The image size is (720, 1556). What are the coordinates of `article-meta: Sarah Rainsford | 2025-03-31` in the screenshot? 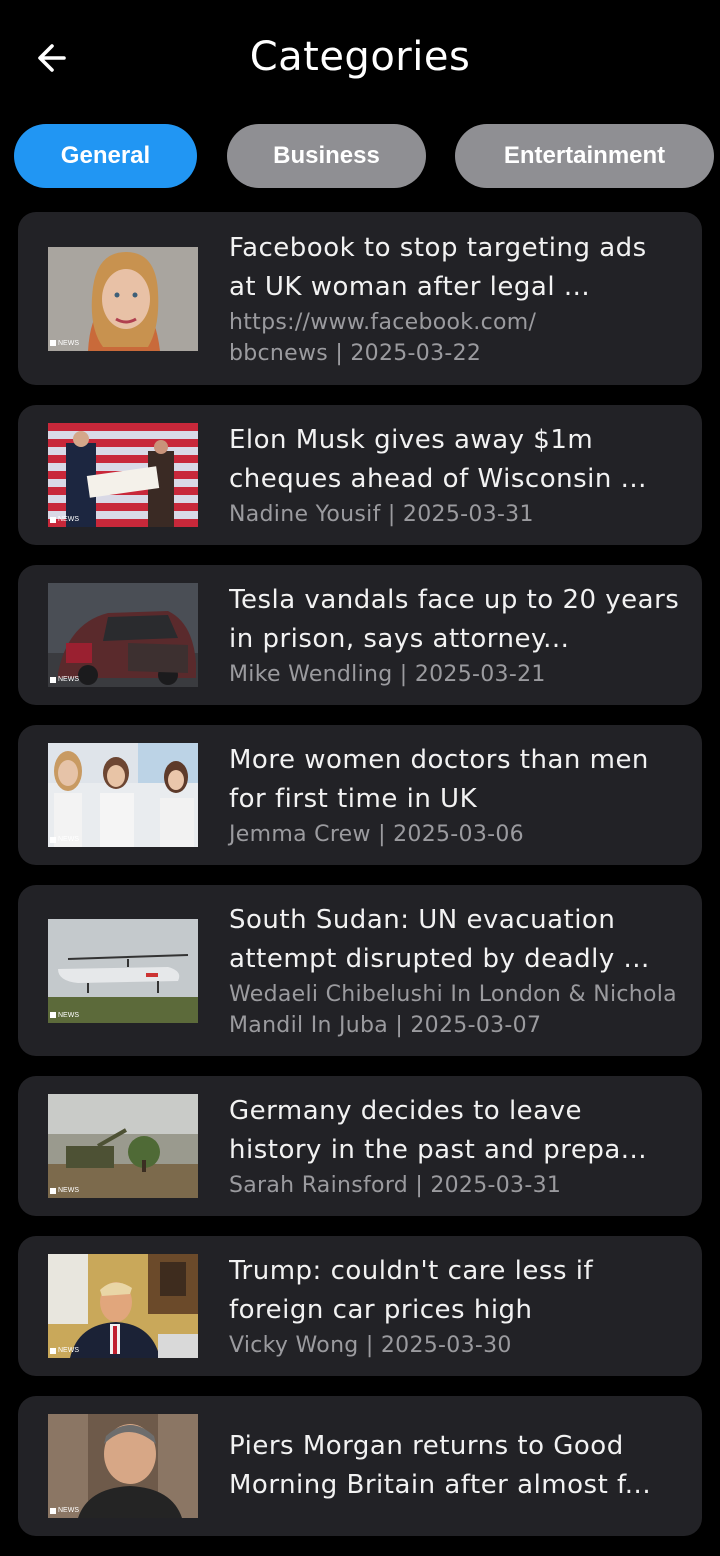 It's located at (395, 1185).